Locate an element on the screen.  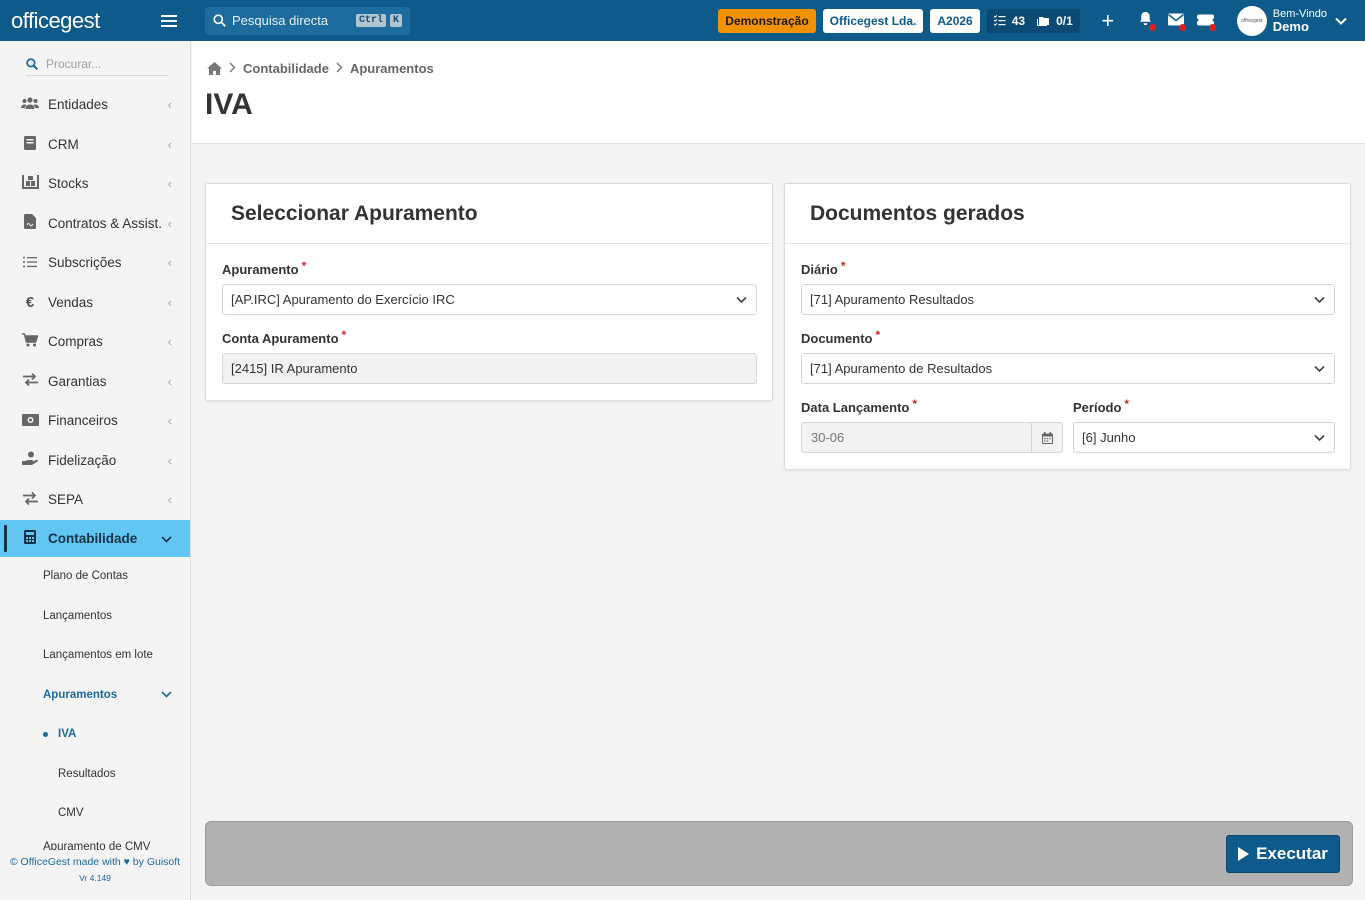
breadcrumb-contabilidade: Contabilidade is located at coordinates (286, 68).